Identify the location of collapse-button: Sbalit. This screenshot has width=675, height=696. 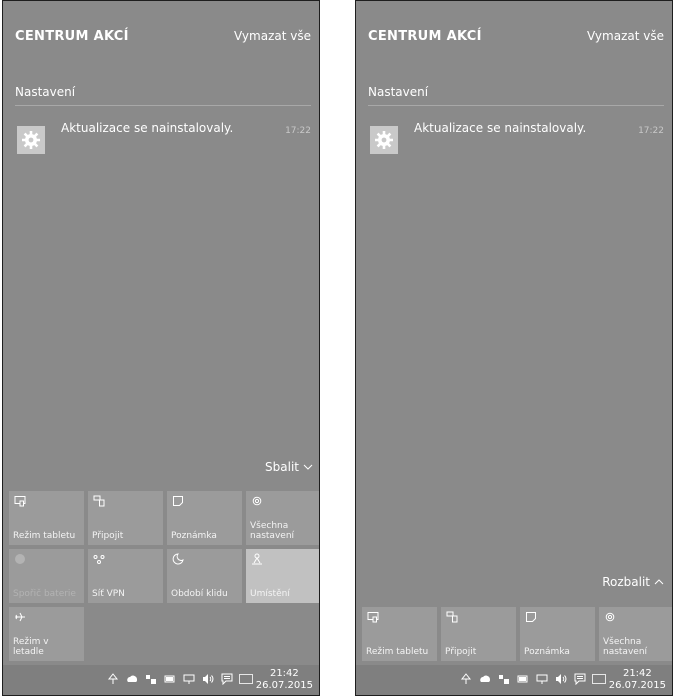
(289, 467).